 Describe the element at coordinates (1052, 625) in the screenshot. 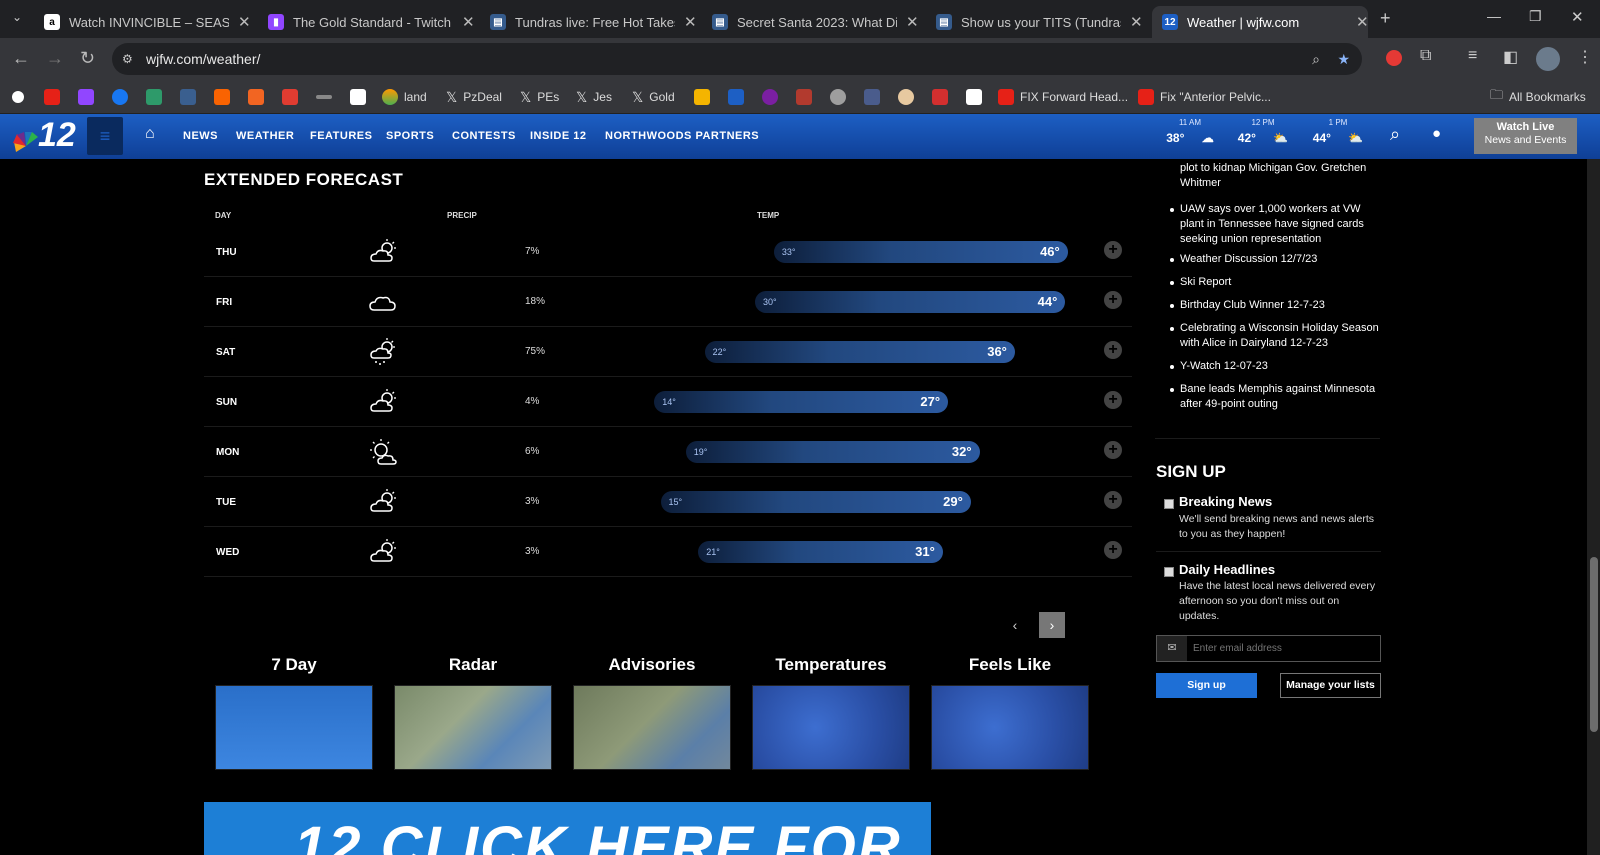

I see `next-page-button: ›` at that location.